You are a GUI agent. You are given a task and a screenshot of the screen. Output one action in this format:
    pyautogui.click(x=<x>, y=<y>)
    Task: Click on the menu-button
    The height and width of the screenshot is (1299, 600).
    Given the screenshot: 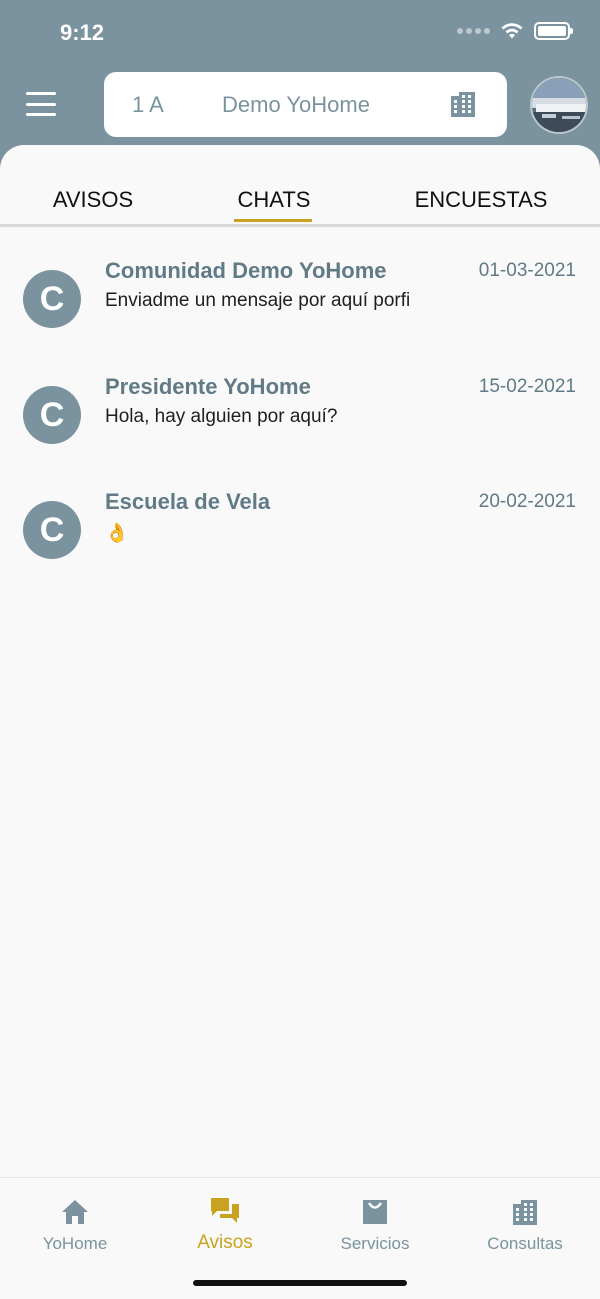 What is the action you would take?
    pyautogui.click(x=41, y=104)
    